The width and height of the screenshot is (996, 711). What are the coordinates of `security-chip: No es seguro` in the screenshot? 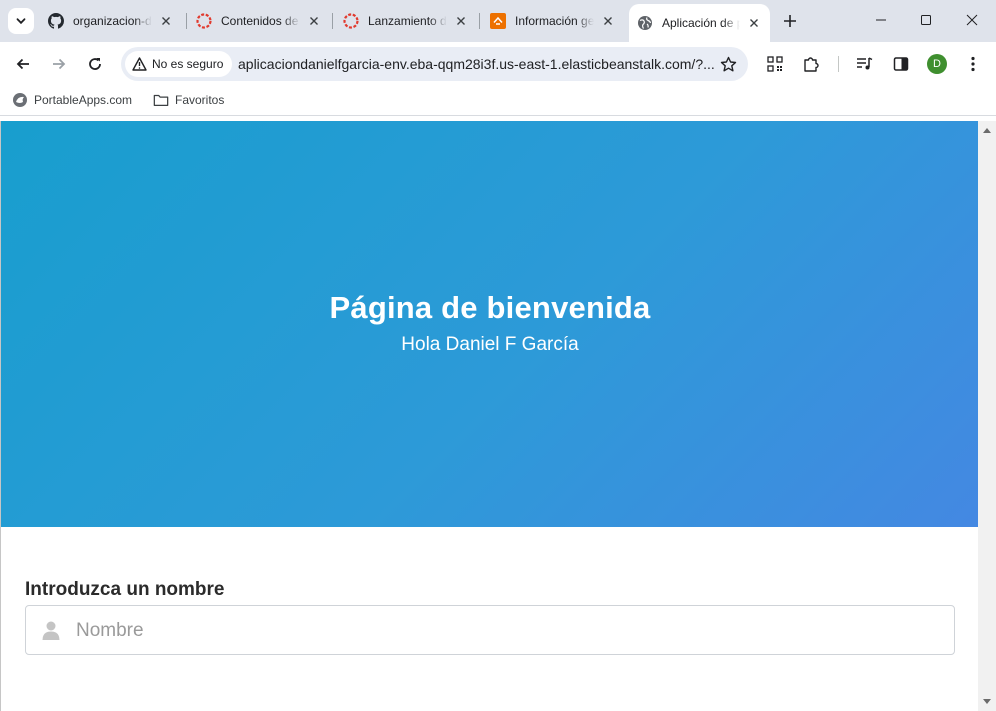 It's located at (179, 64).